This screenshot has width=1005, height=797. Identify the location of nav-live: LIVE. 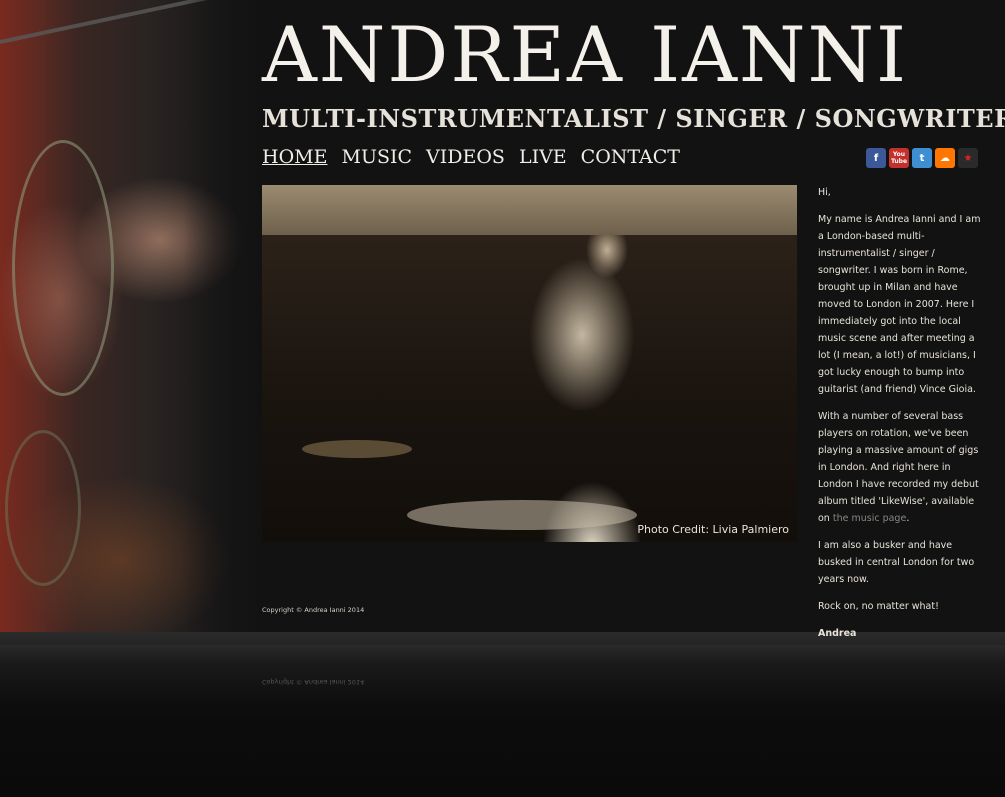
(543, 157).